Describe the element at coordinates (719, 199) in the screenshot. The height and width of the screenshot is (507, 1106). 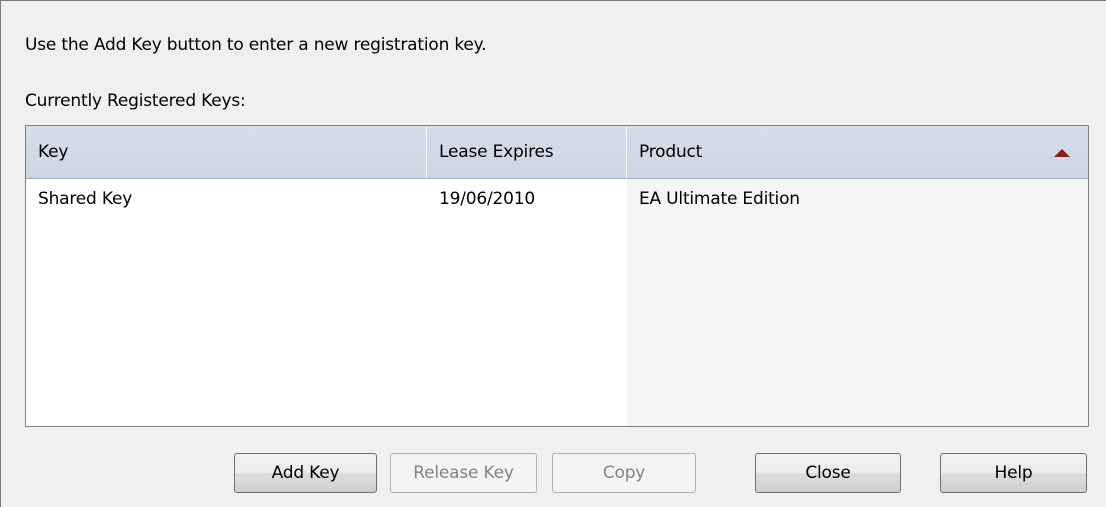
I see `cell-product: EA Ultimate Edition` at that location.